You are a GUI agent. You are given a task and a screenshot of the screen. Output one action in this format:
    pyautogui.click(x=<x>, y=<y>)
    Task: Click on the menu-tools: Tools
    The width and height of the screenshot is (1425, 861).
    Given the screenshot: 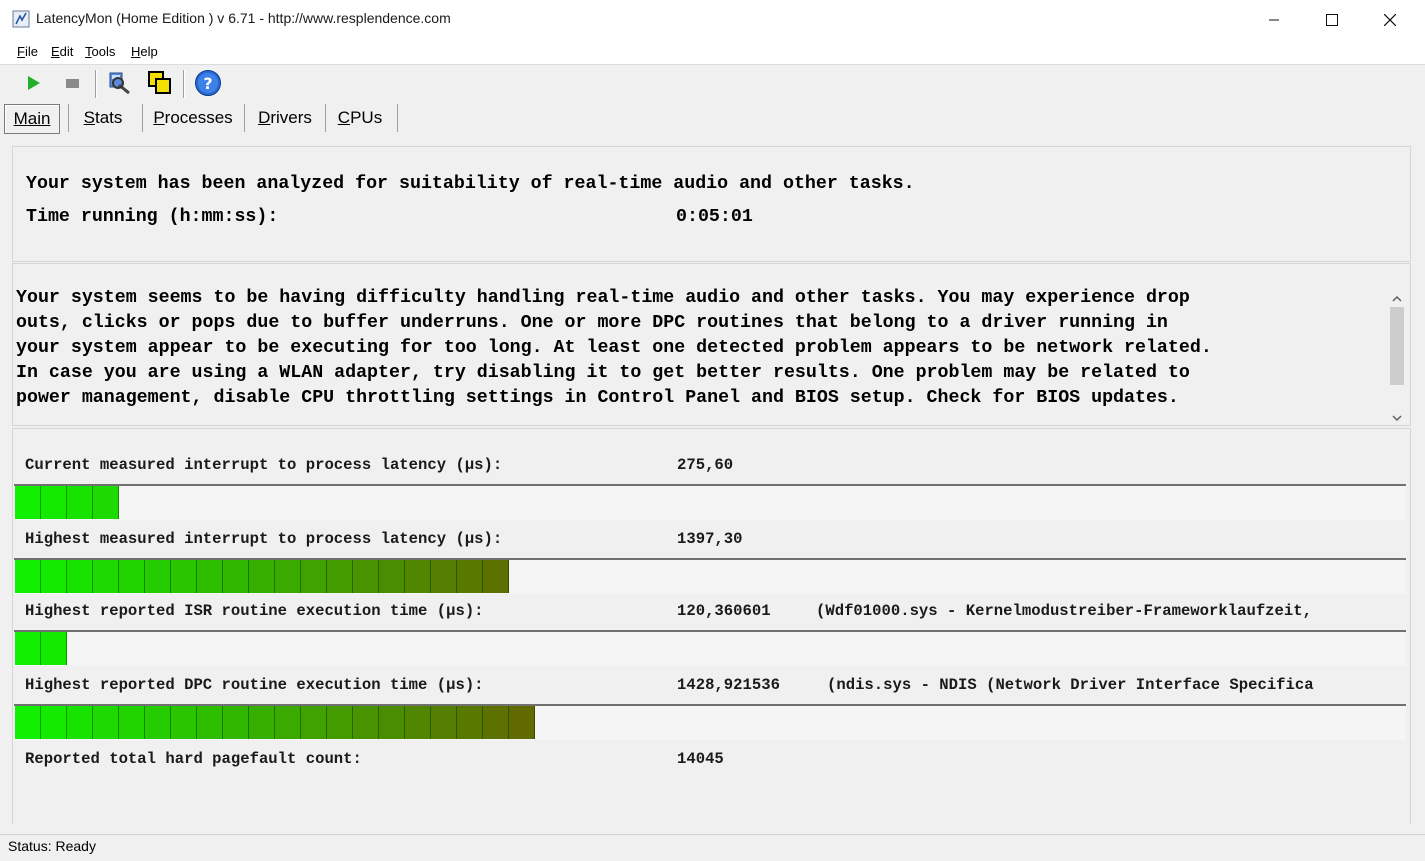 What is the action you would take?
    pyautogui.click(x=100, y=51)
    